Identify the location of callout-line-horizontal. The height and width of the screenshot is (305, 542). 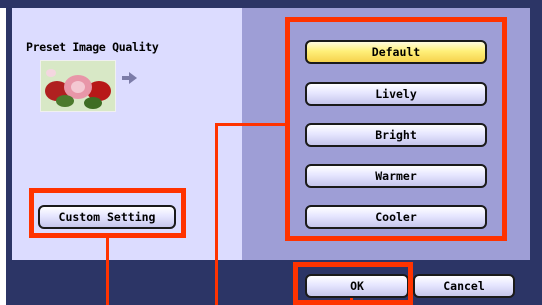
(250, 124).